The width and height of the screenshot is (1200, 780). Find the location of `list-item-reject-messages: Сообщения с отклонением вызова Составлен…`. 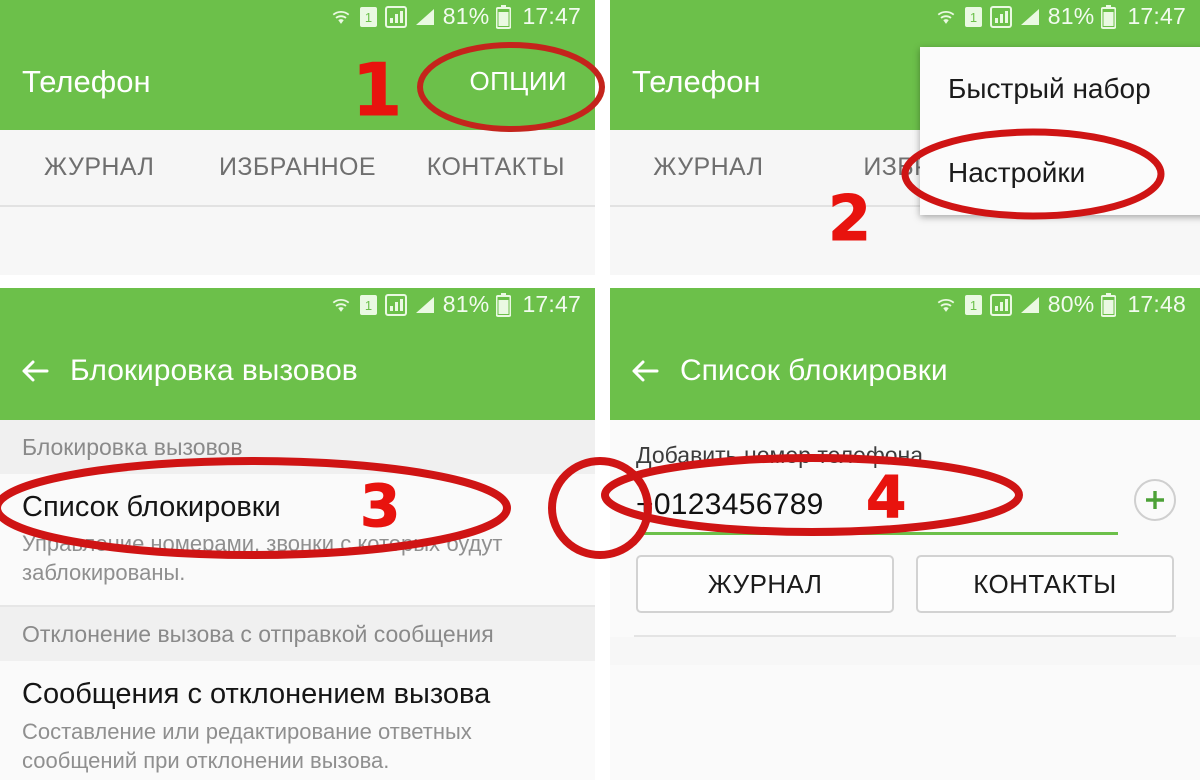

list-item-reject-messages: Сообщения с отклонением вызова Составлен… is located at coordinates (297, 720).